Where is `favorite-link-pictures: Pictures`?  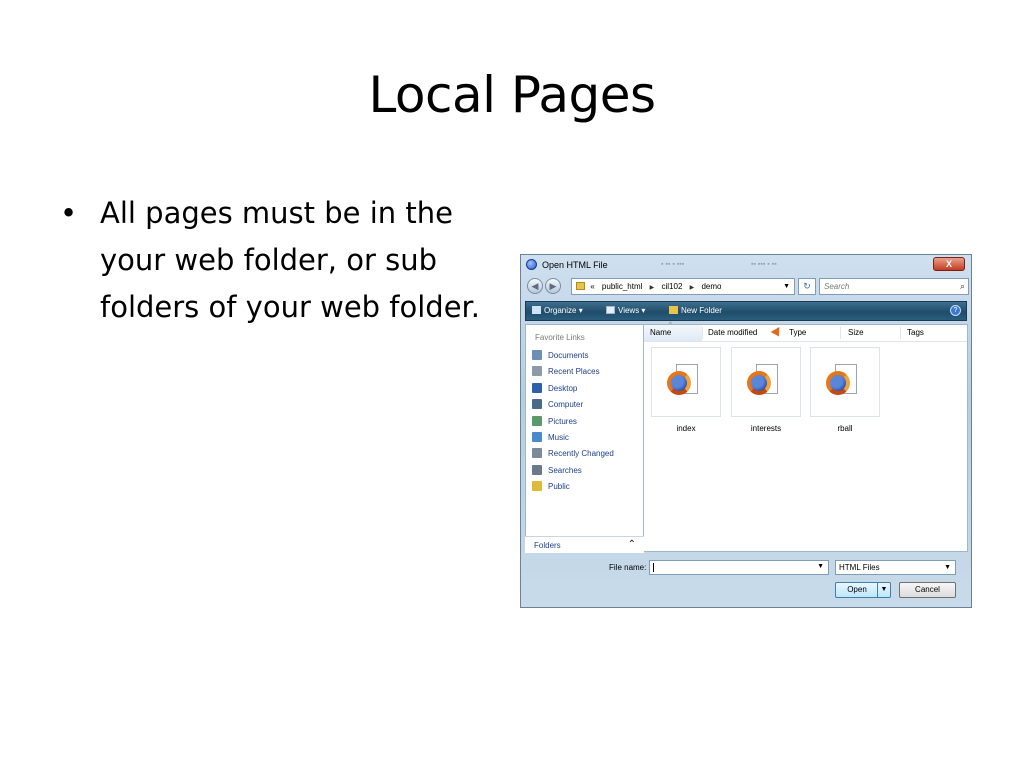 favorite-link-pictures: Pictures is located at coordinates (573, 423).